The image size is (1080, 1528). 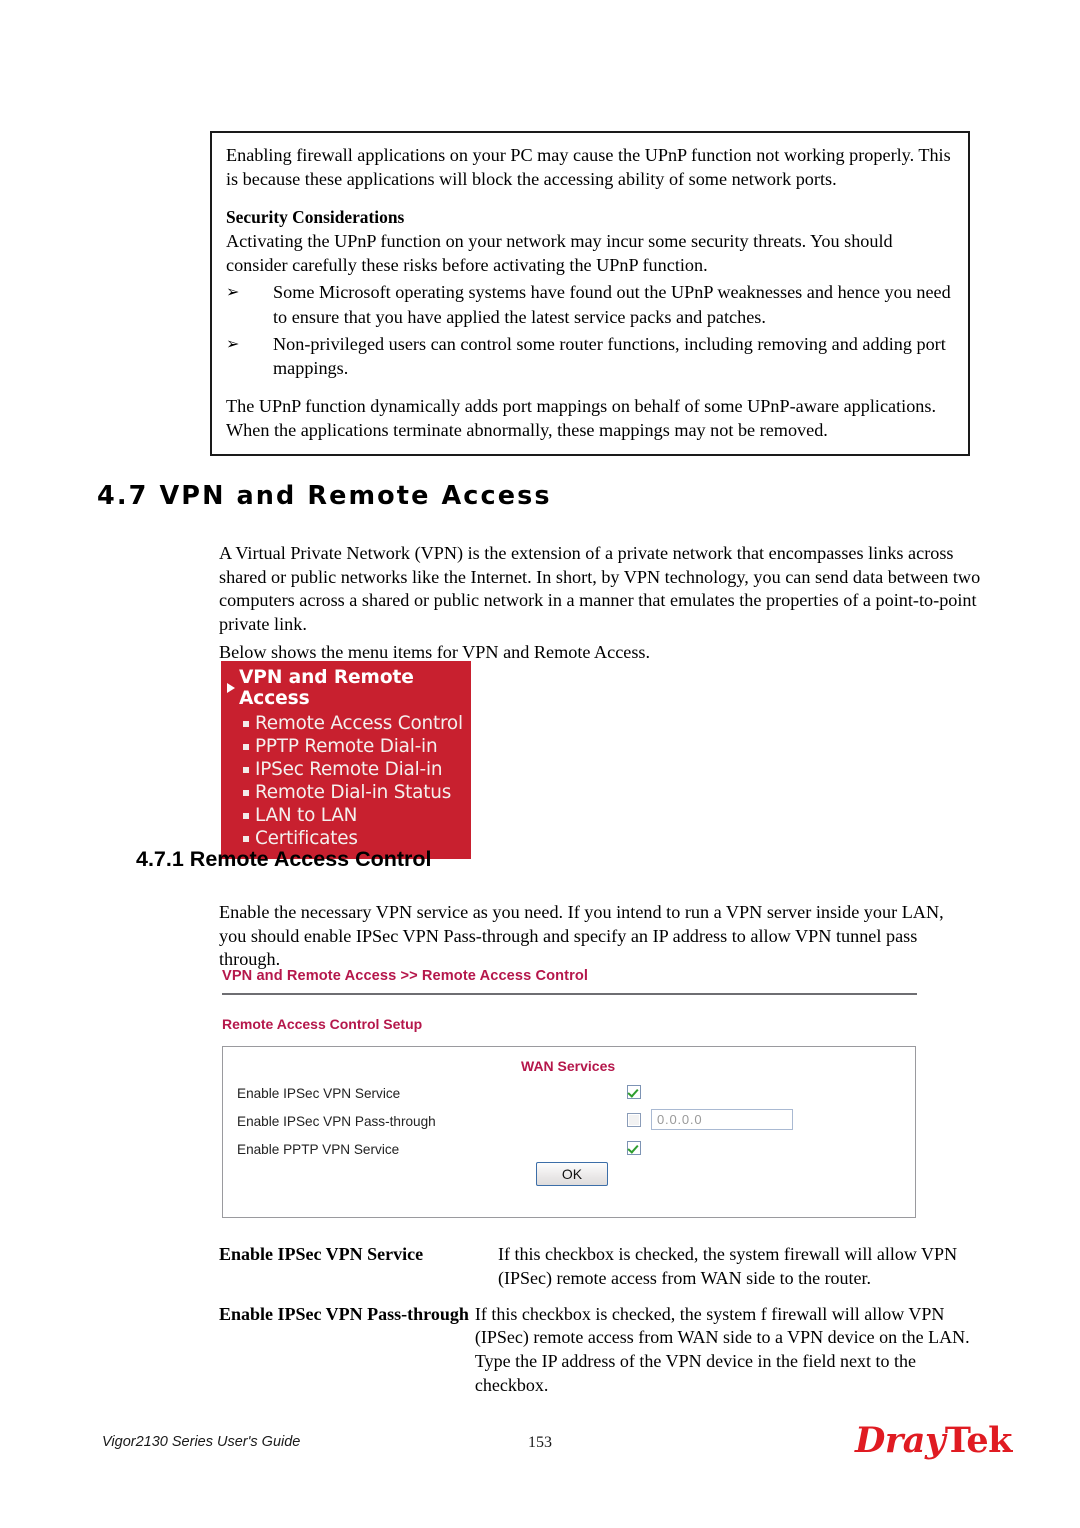 What do you see at coordinates (324, 496) in the screenshot?
I see `section-heading: 4.7 VPN and Remote Access` at bounding box center [324, 496].